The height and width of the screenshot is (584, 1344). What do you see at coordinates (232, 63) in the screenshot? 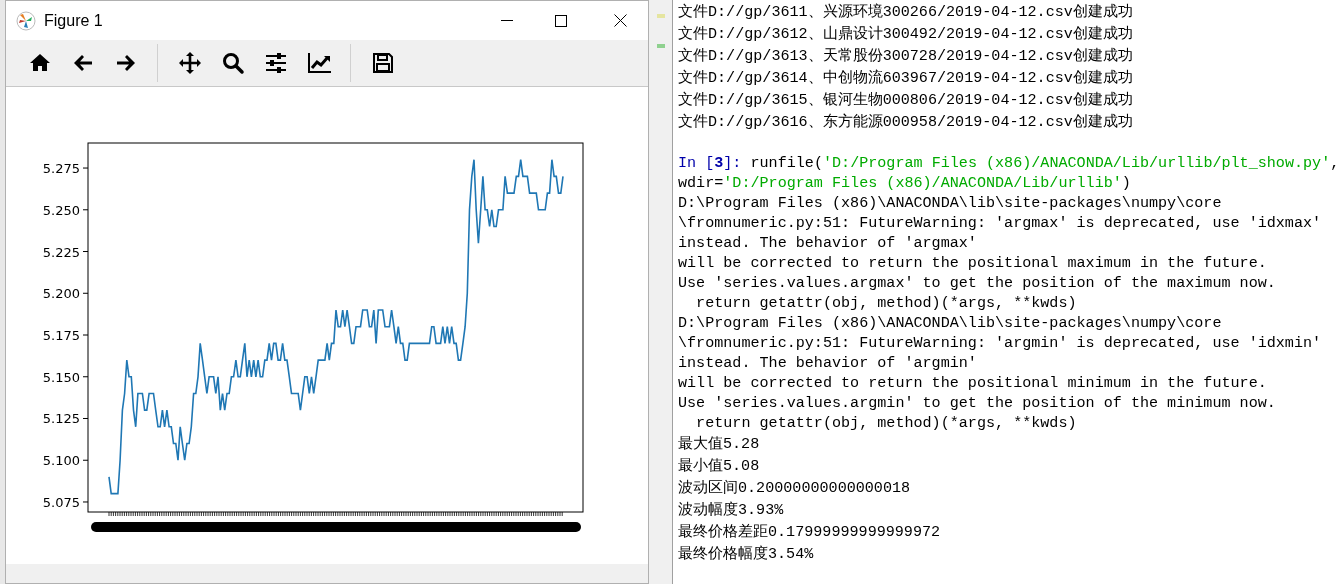
I see `search-icon` at bounding box center [232, 63].